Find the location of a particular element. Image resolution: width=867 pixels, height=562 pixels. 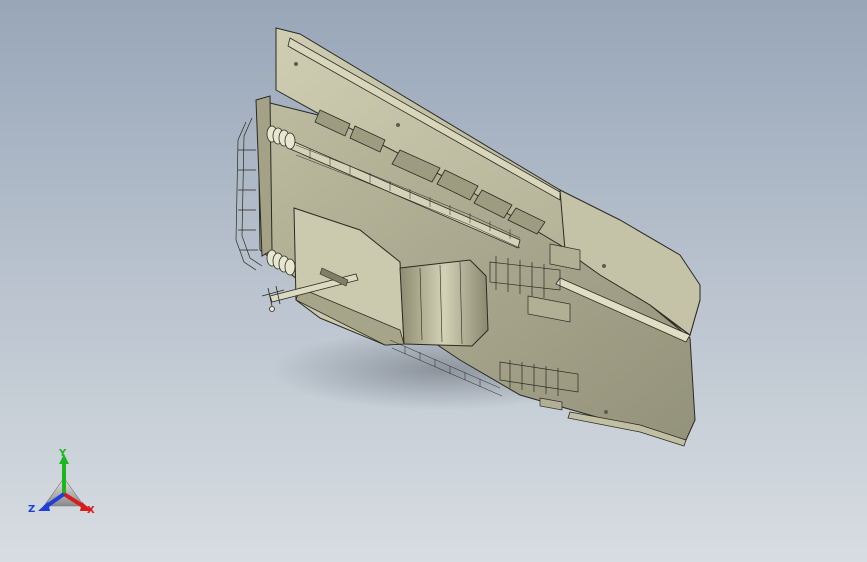

view-orientation-triad: Y Z X is located at coordinates (65, 486).